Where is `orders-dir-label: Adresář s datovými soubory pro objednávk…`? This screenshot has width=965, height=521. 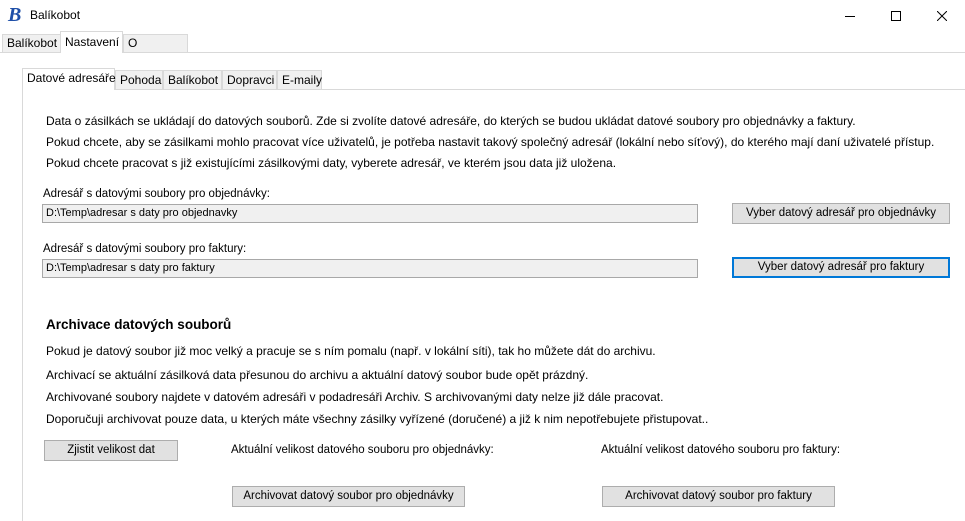 orders-dir-label: Adresář s datovými soubory pro objednávk… is located at coordinates (156, 194).